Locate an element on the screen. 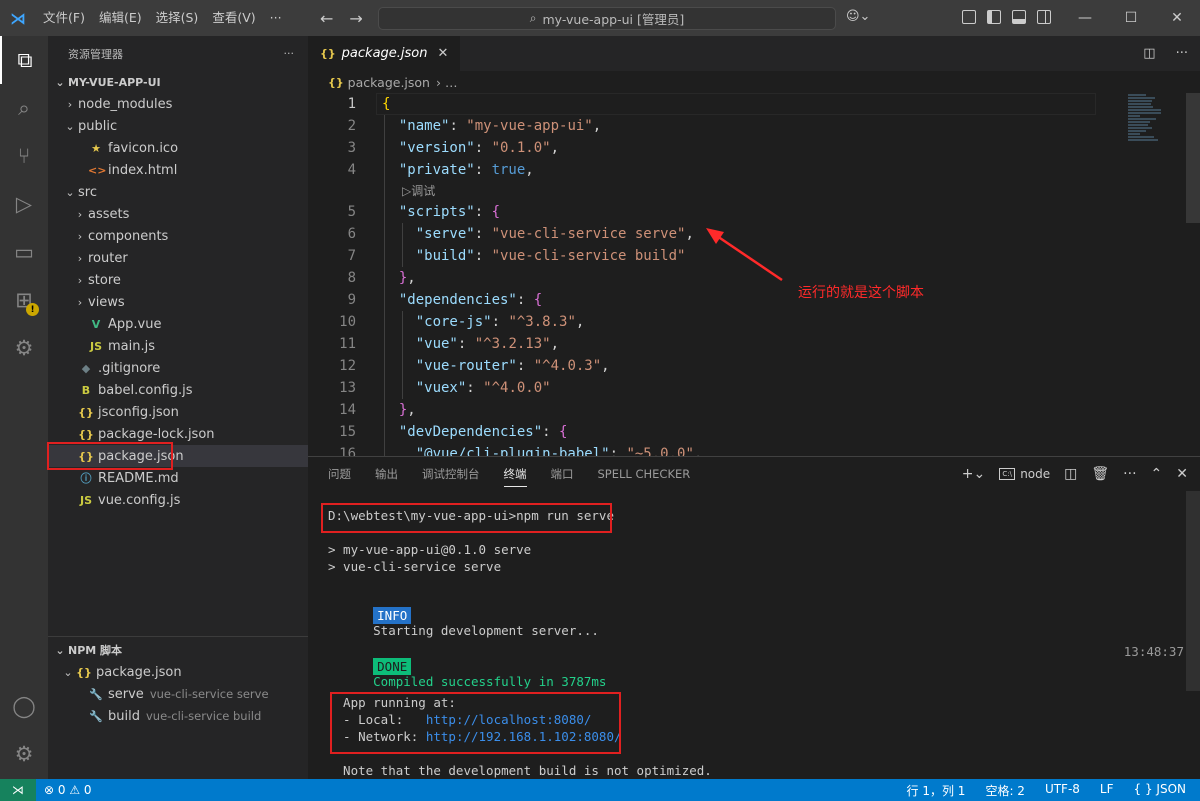 This screenshot has height=801, width=1200. minimize-button: — is located at coordinates (1085, 18).